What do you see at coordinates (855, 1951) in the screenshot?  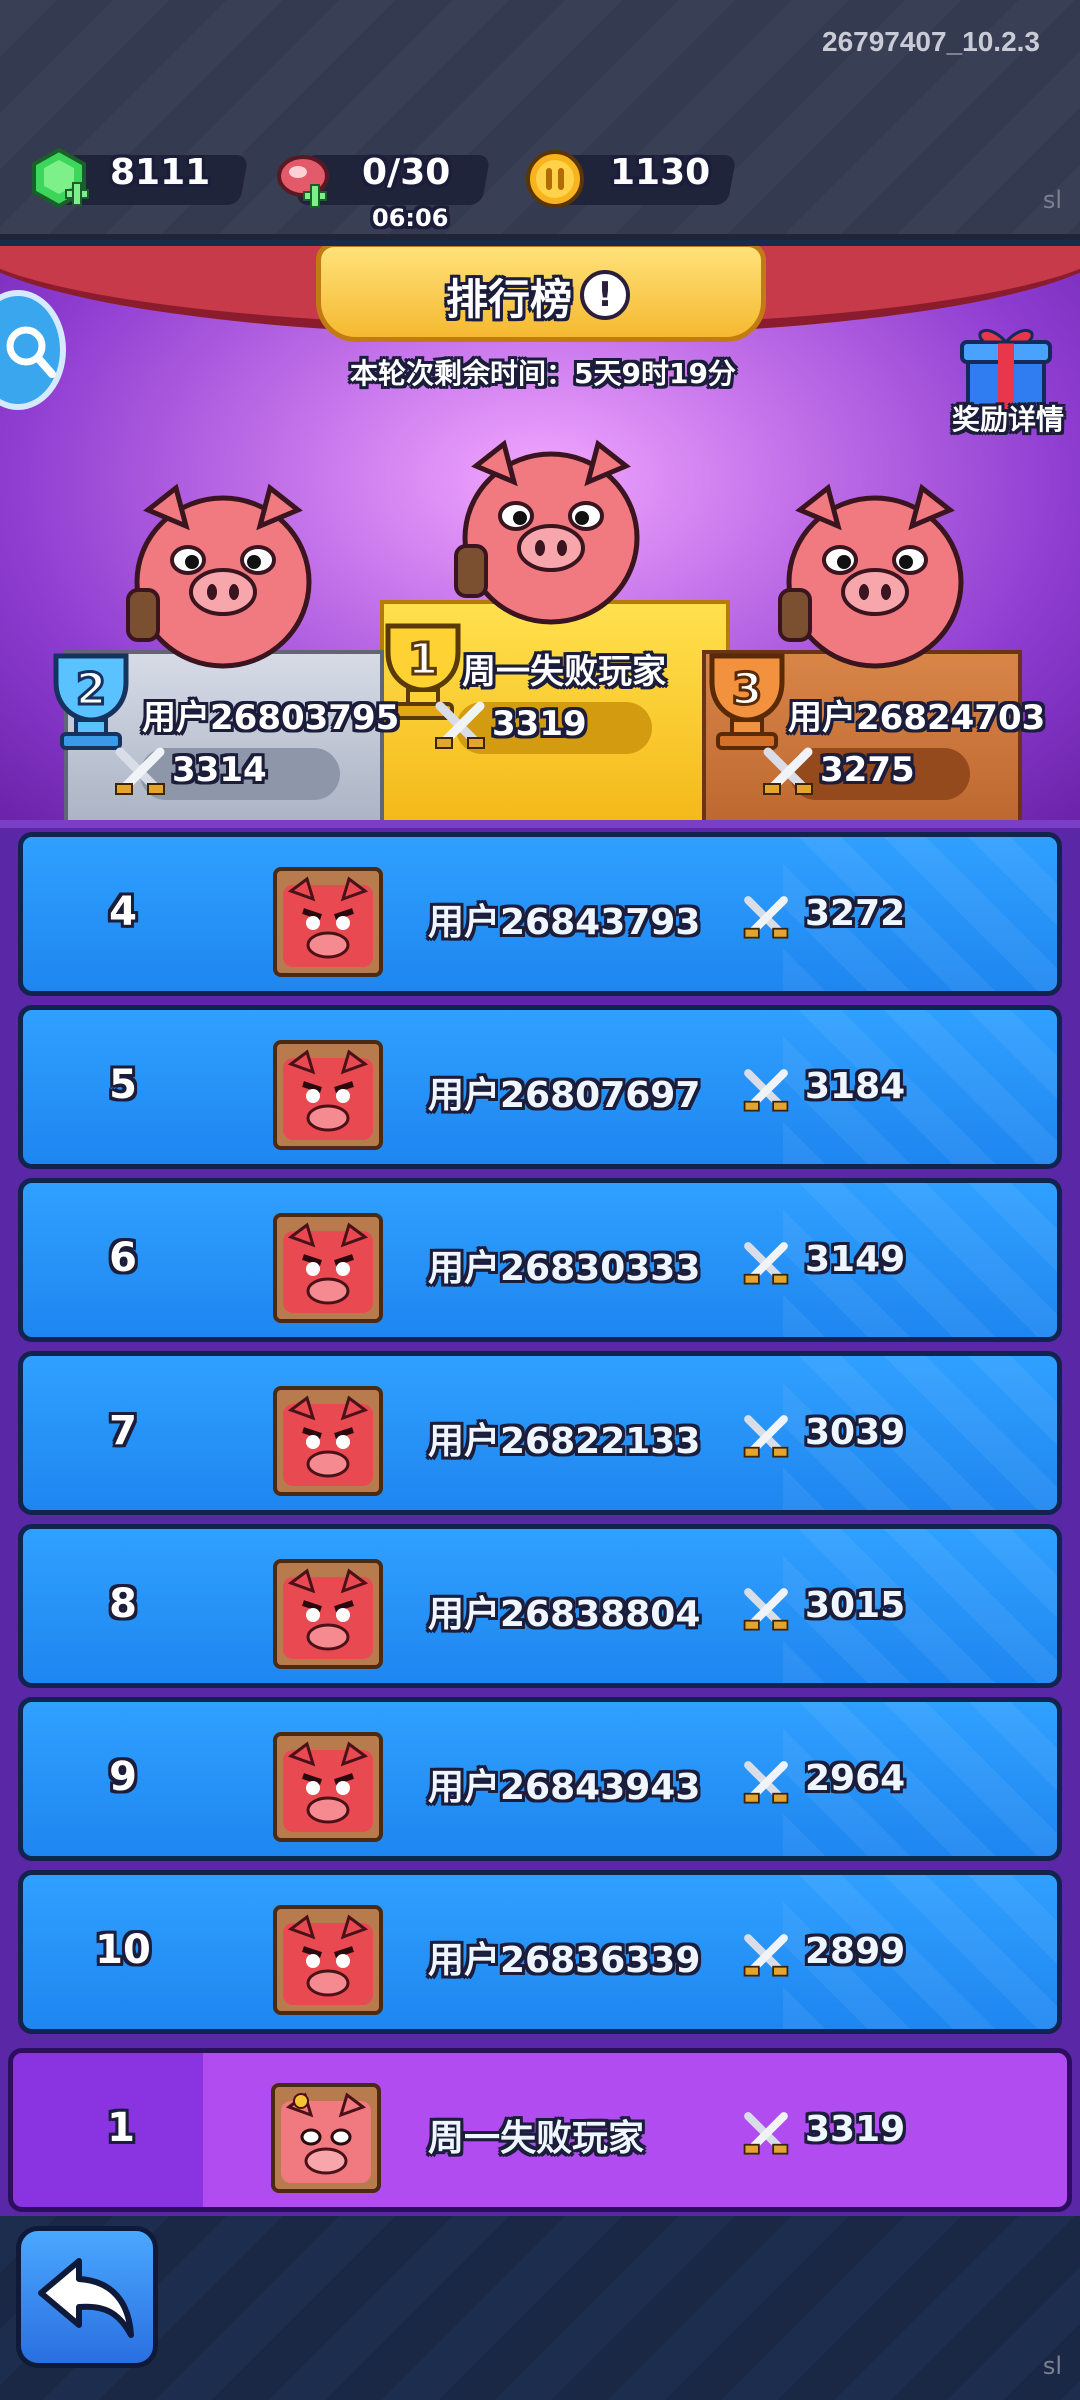 I see `row-score: 2899` at bounding box center [855, 1951].